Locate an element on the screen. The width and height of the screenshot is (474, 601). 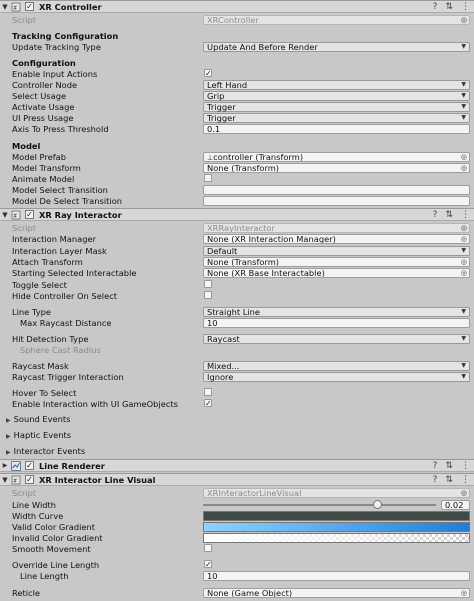
xr-ray-interactor-header: ▼ # ✓ XR Ray Interactor ? ⇅ ⋮ is located at coordinates (237, 214).